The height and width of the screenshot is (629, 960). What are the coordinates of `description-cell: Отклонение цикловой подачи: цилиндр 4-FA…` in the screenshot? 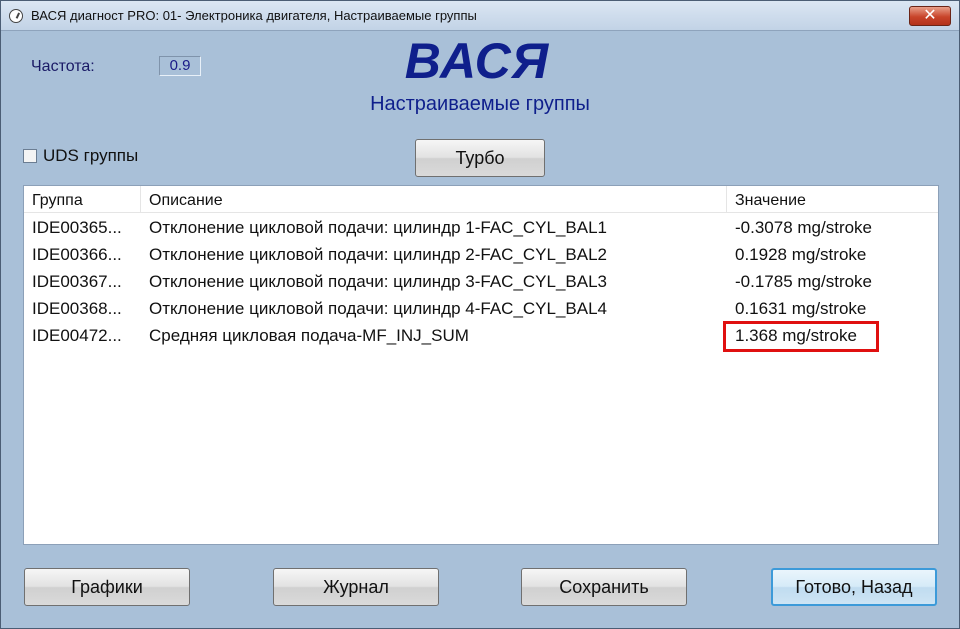 It's located at (378, 308).